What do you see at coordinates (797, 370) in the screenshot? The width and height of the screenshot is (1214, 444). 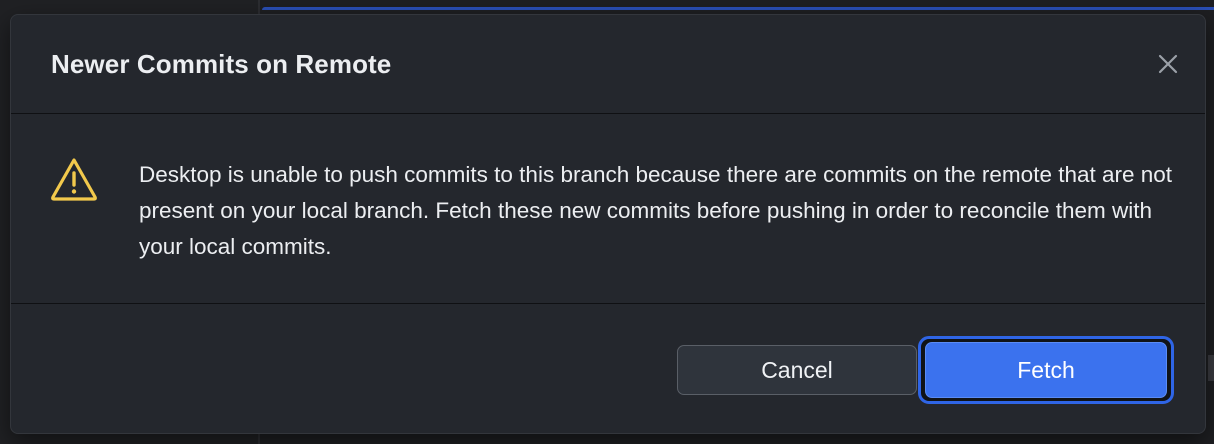 I see `cancel-button: Cancel` at bounding box center [797, 370].